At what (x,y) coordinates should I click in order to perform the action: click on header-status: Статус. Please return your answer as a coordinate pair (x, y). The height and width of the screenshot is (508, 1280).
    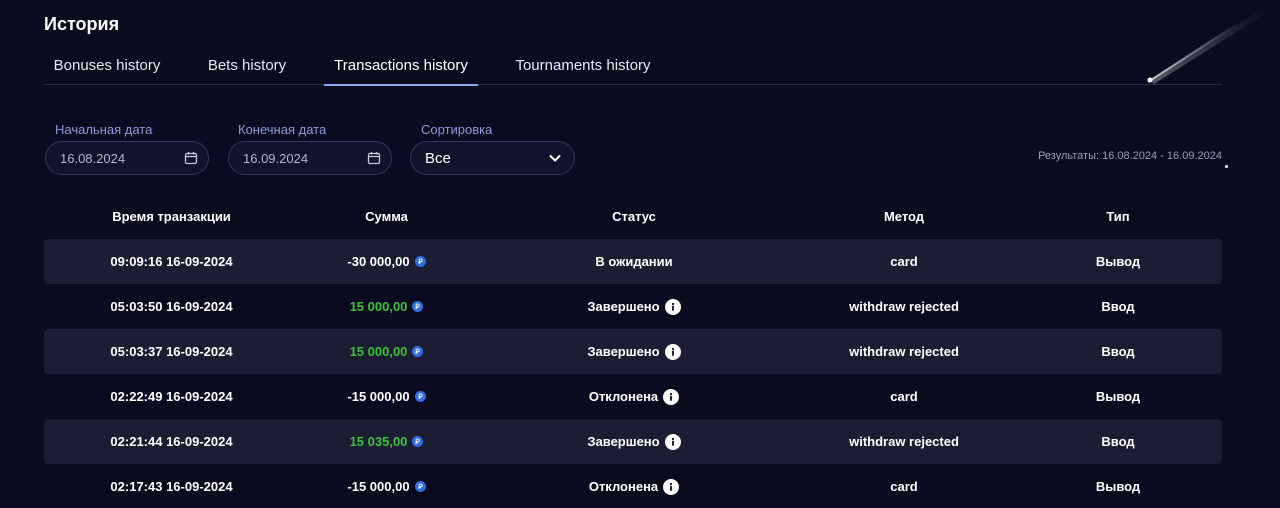
    Looking at the image, I should click on (634, 216).